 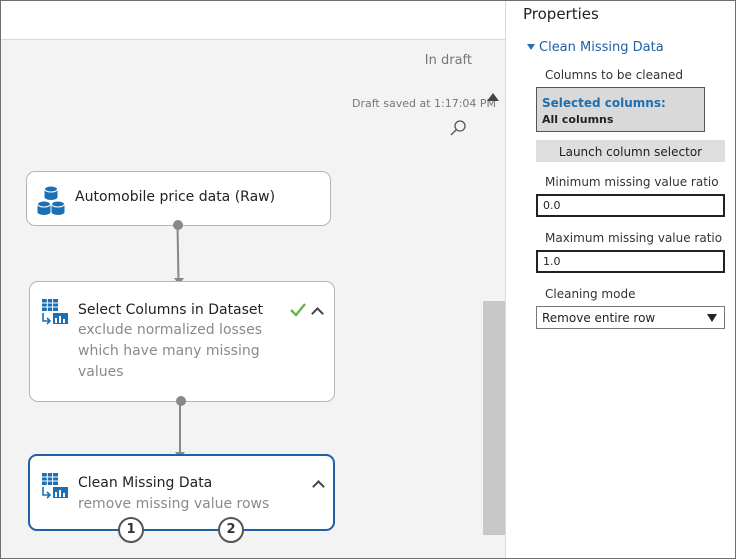 I want to click on selected-columns-box: Selected columns: All columns, so click(x=620, y=109).